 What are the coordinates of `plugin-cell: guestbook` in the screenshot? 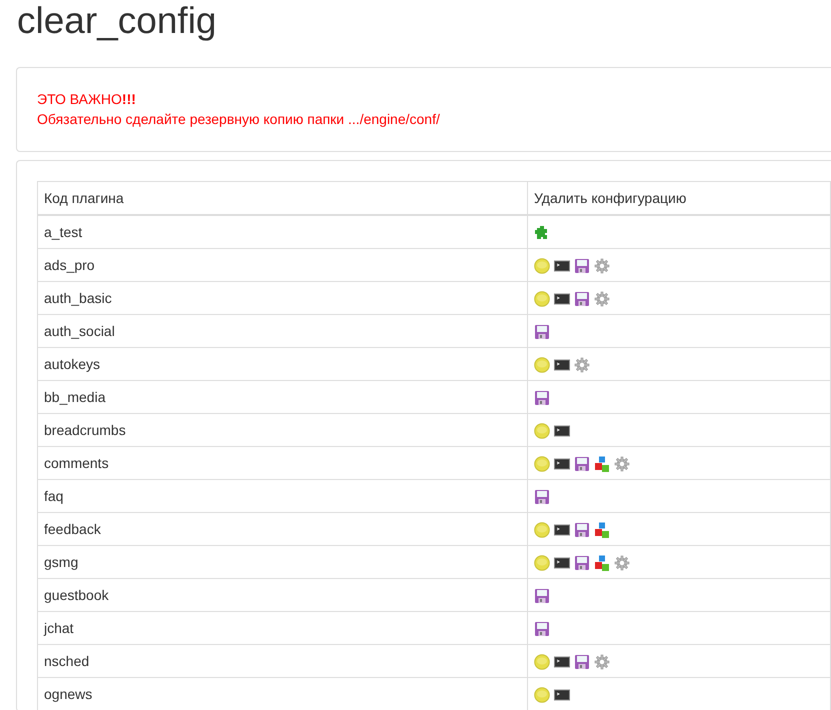 It's located at (283, 595).